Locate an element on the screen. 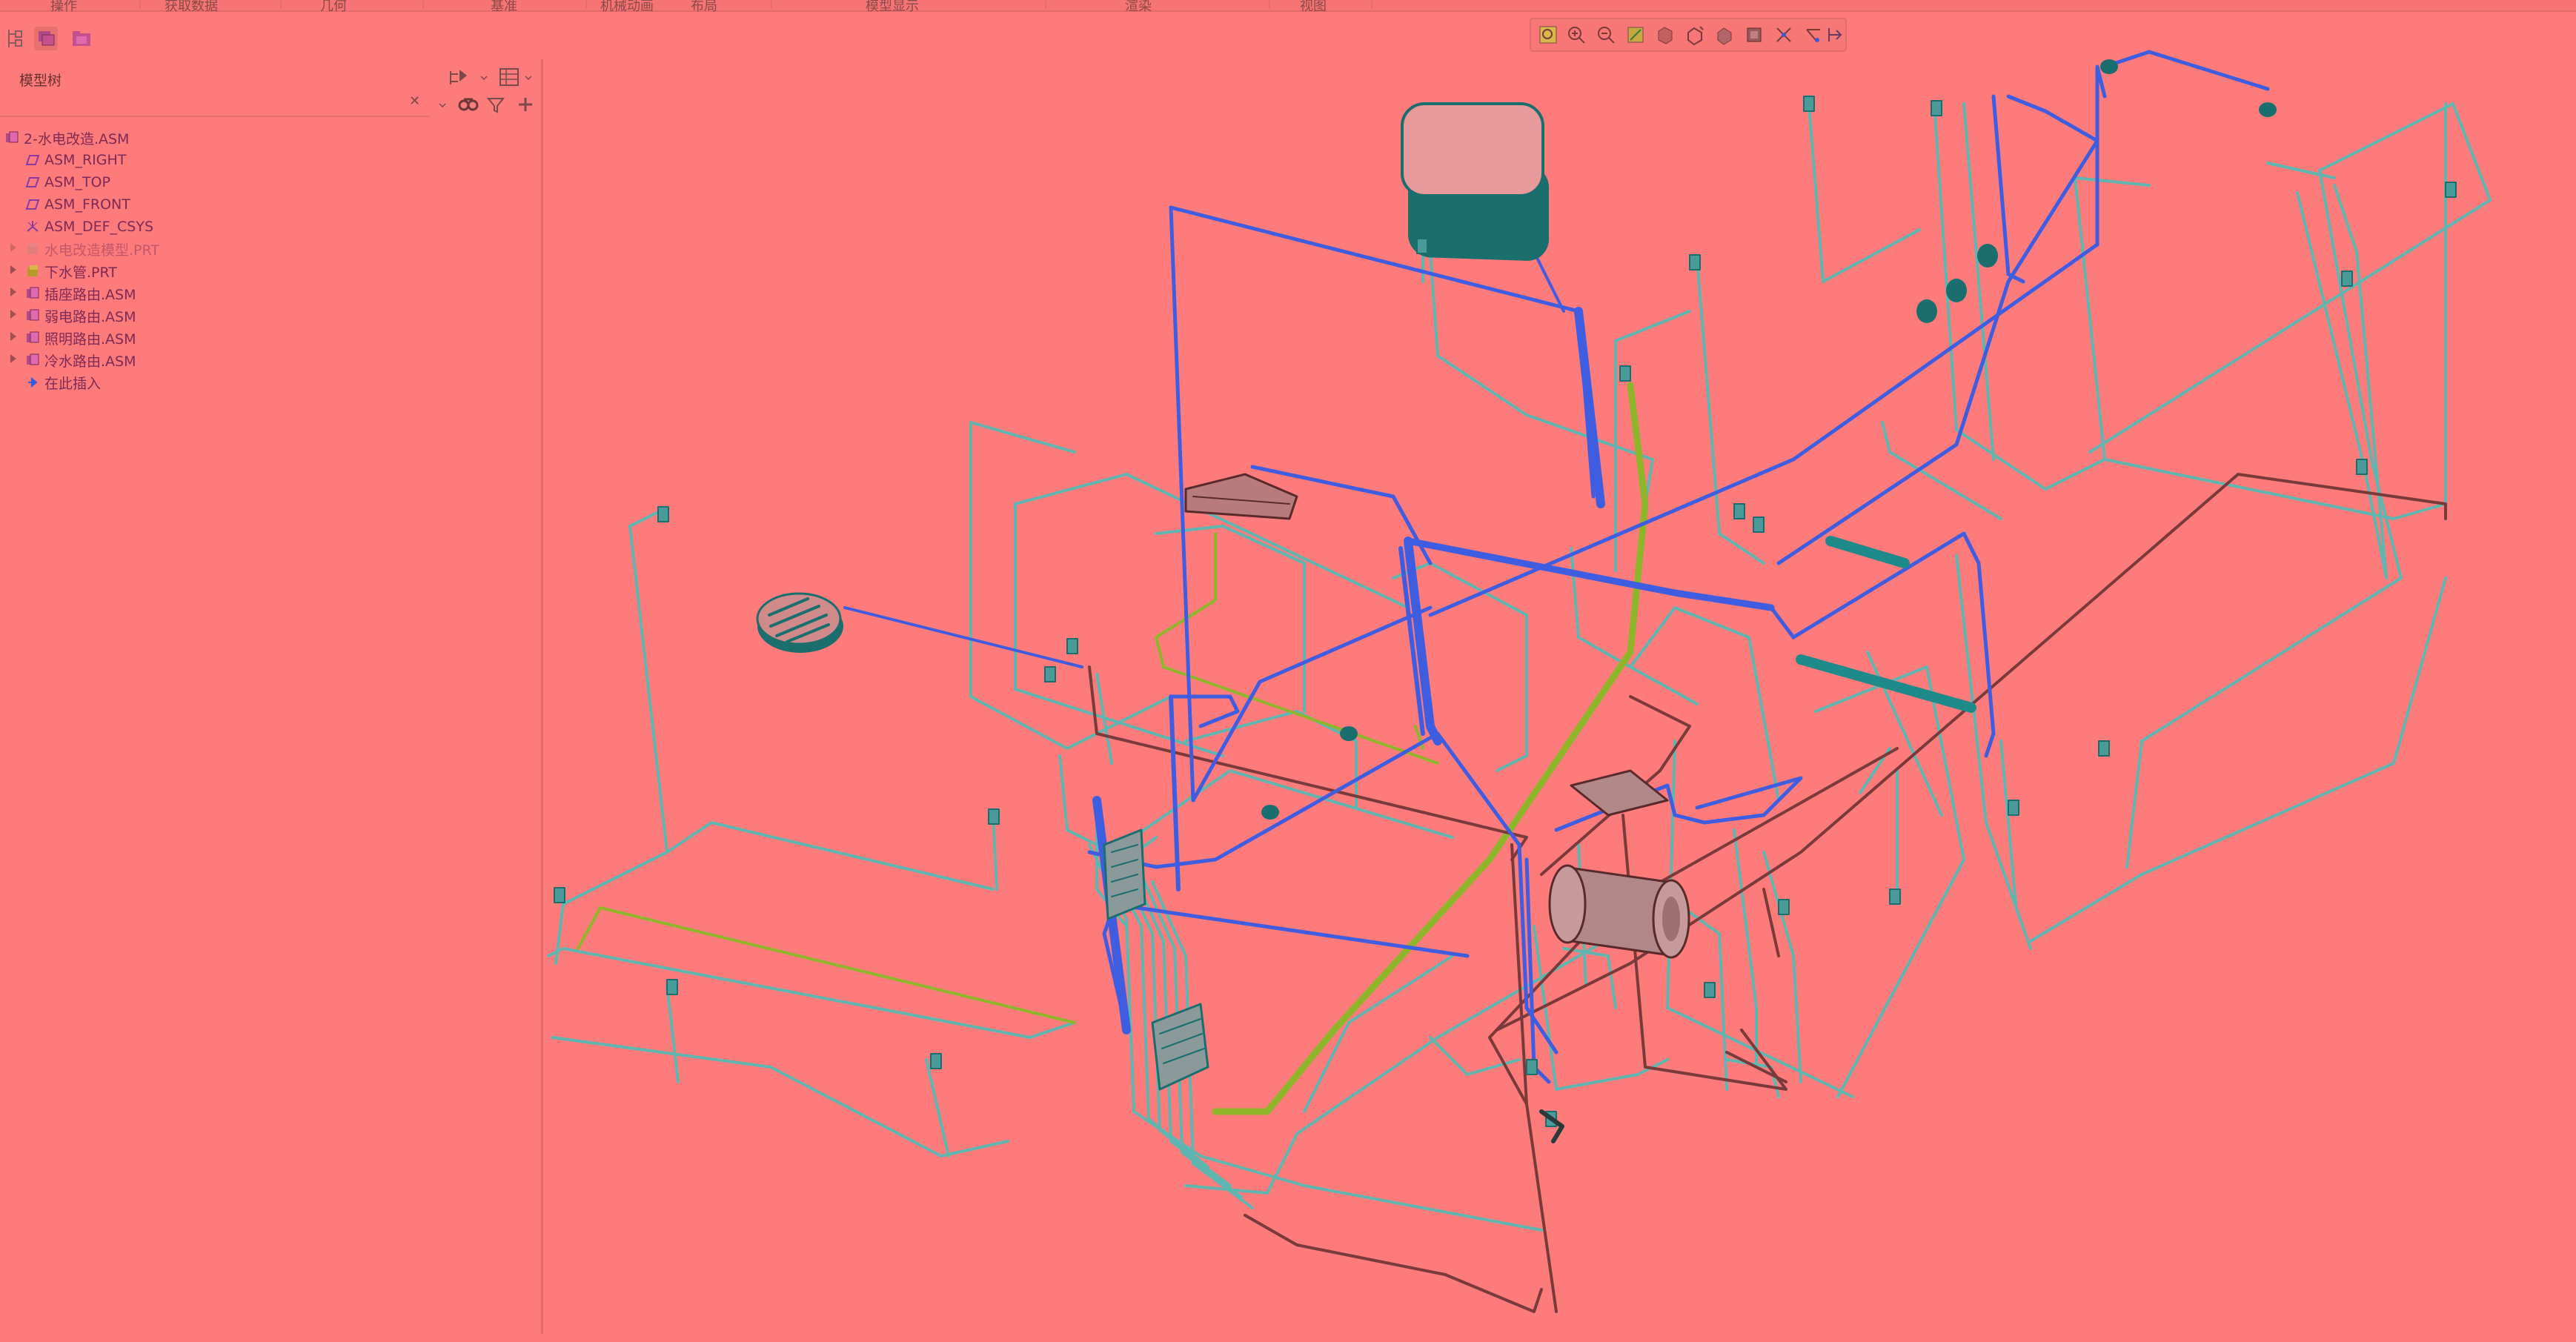  tree-node-label: 照明路由.ASM is located at coordinates (90, 339).